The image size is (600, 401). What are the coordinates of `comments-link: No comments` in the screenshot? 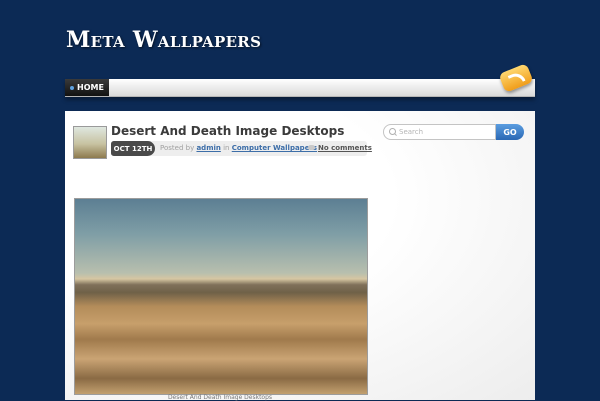 It's located at (345, 148).